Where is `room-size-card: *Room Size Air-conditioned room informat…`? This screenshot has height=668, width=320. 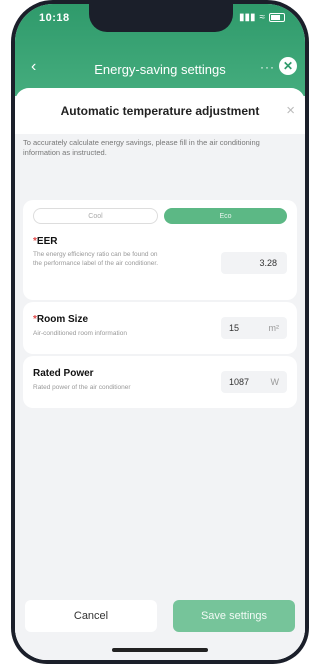
room-size-card: *Room Size Air-conditioned room informat… is located at coordinates (160, 328).